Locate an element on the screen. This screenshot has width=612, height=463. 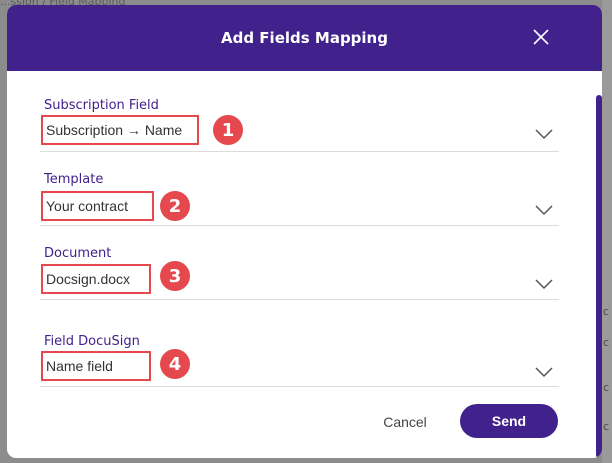
subscription-field-value: Subscription → Name is located at coordinates (120, 130).